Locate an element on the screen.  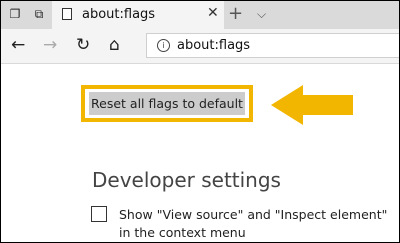
info-icon: i is located at coordinates (163, 45).